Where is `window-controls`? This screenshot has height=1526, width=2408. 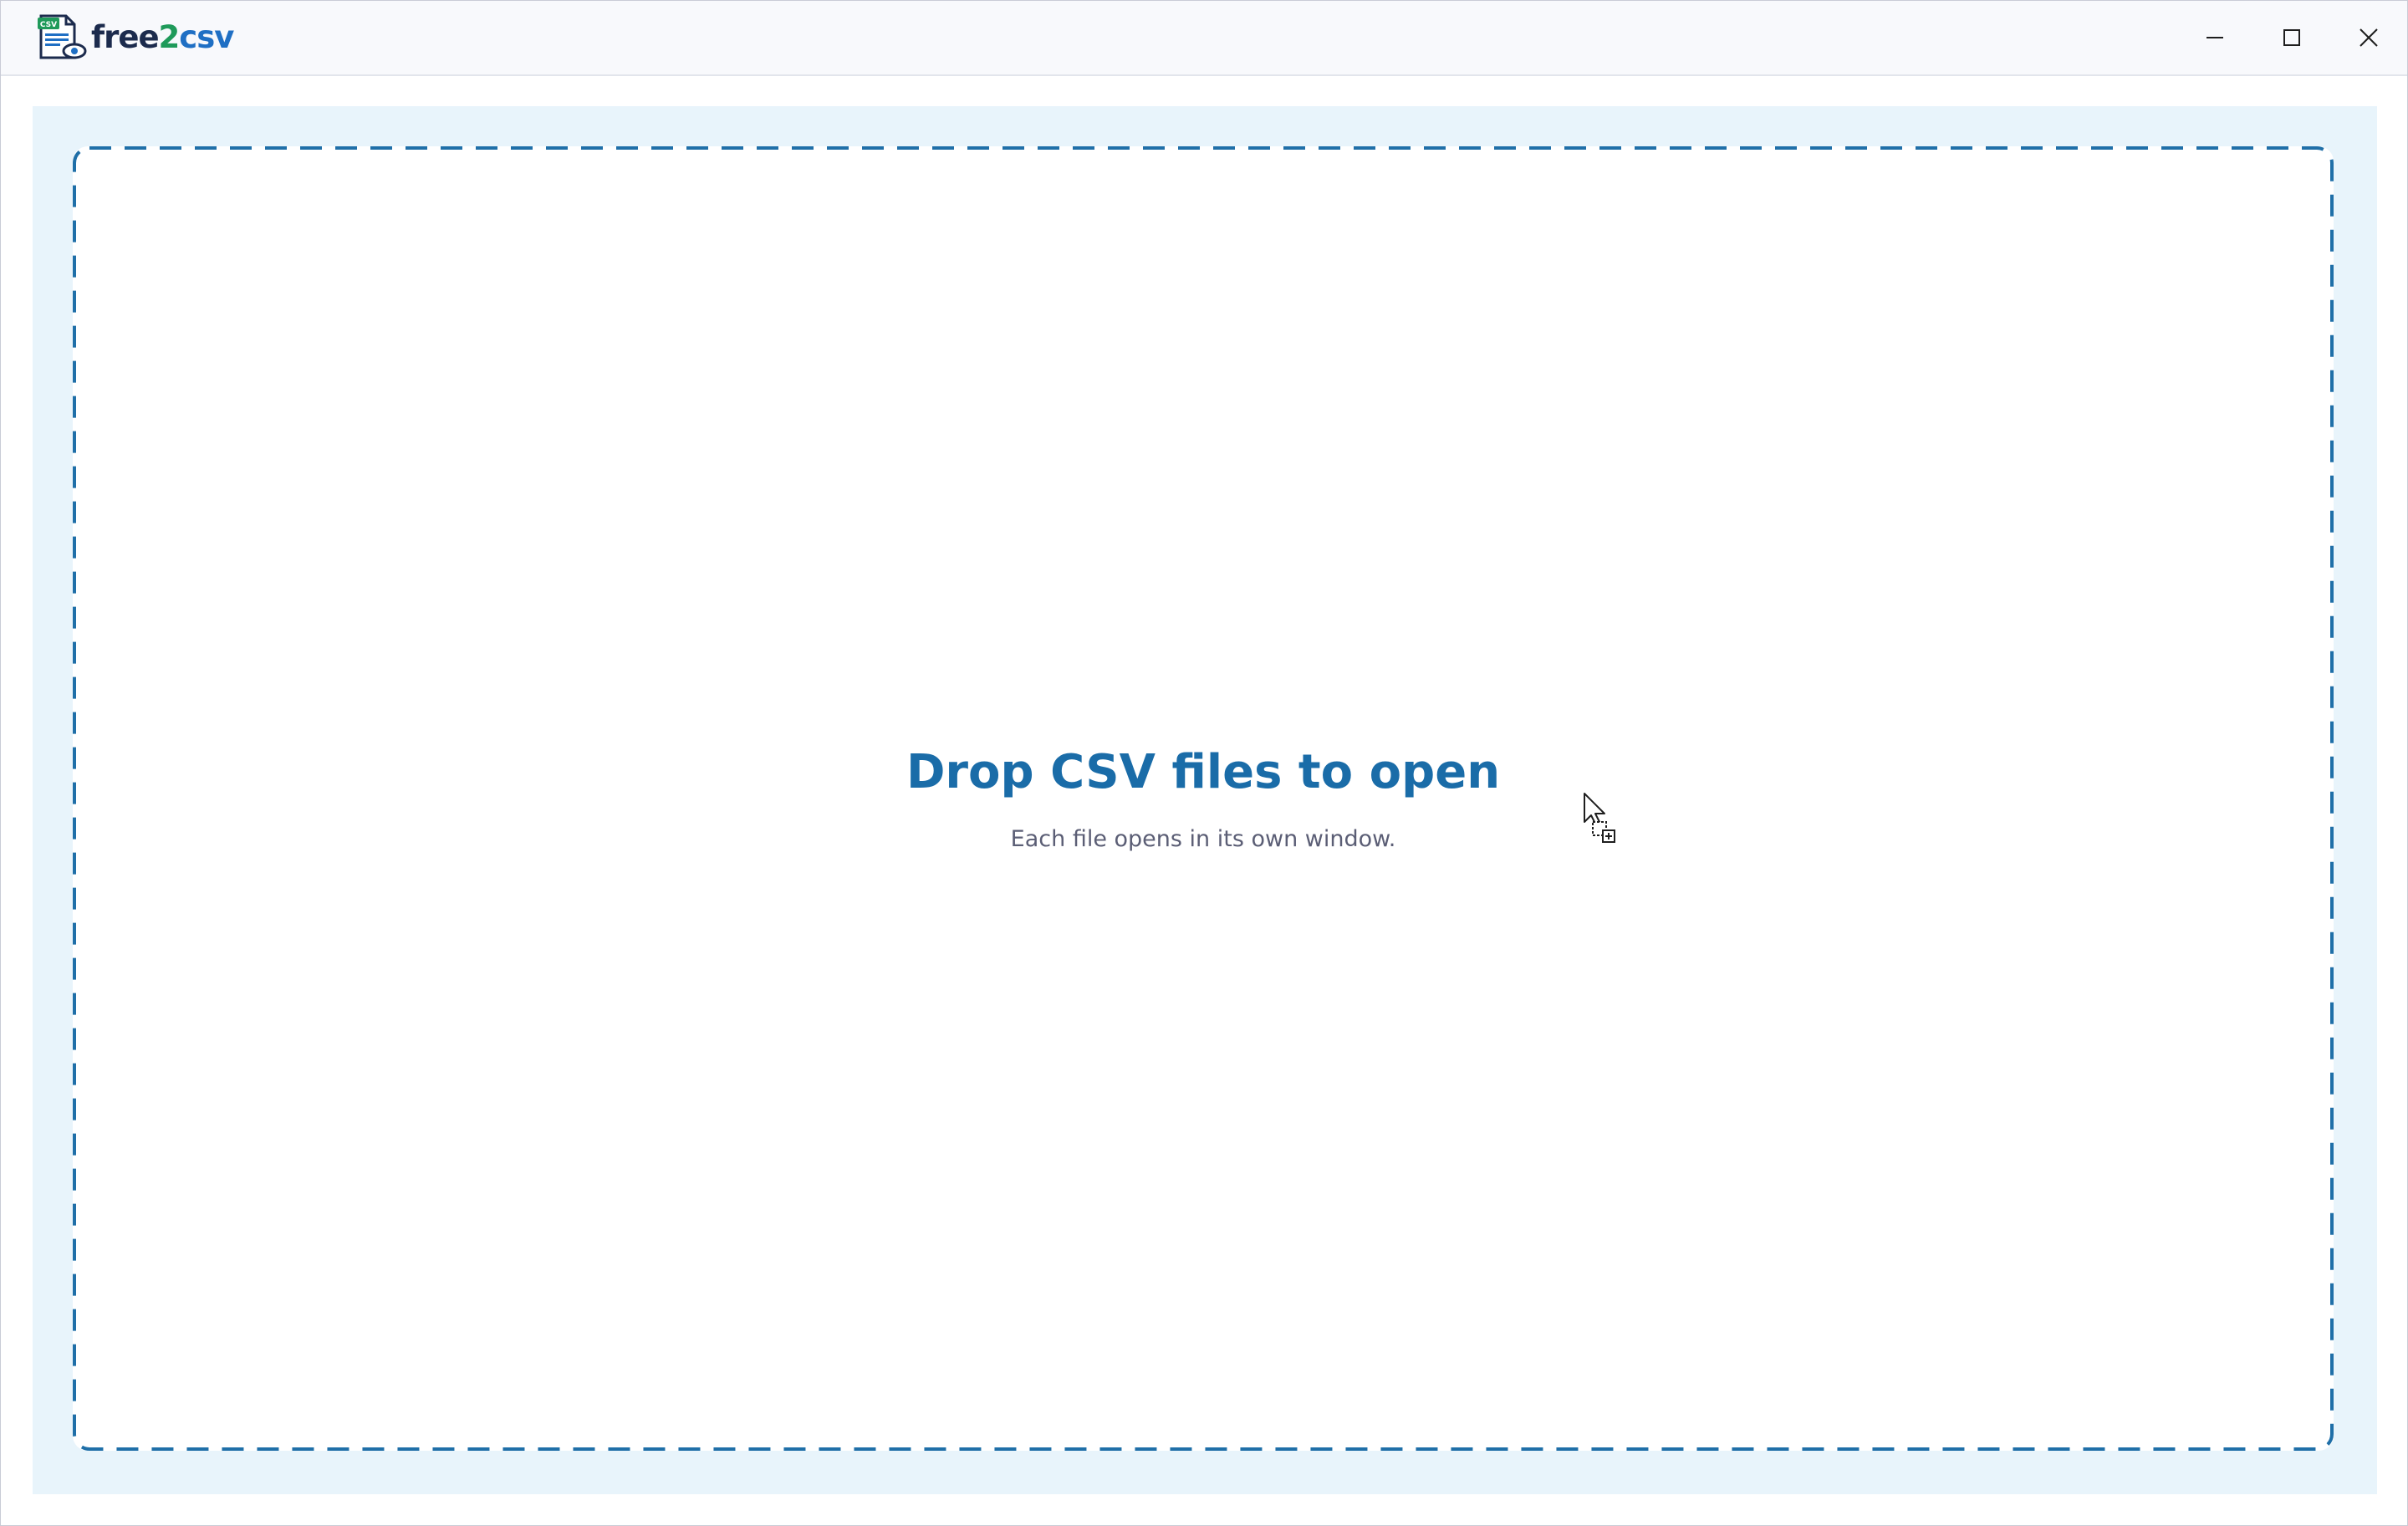
window-controls is located at coordinates (2292, 37).